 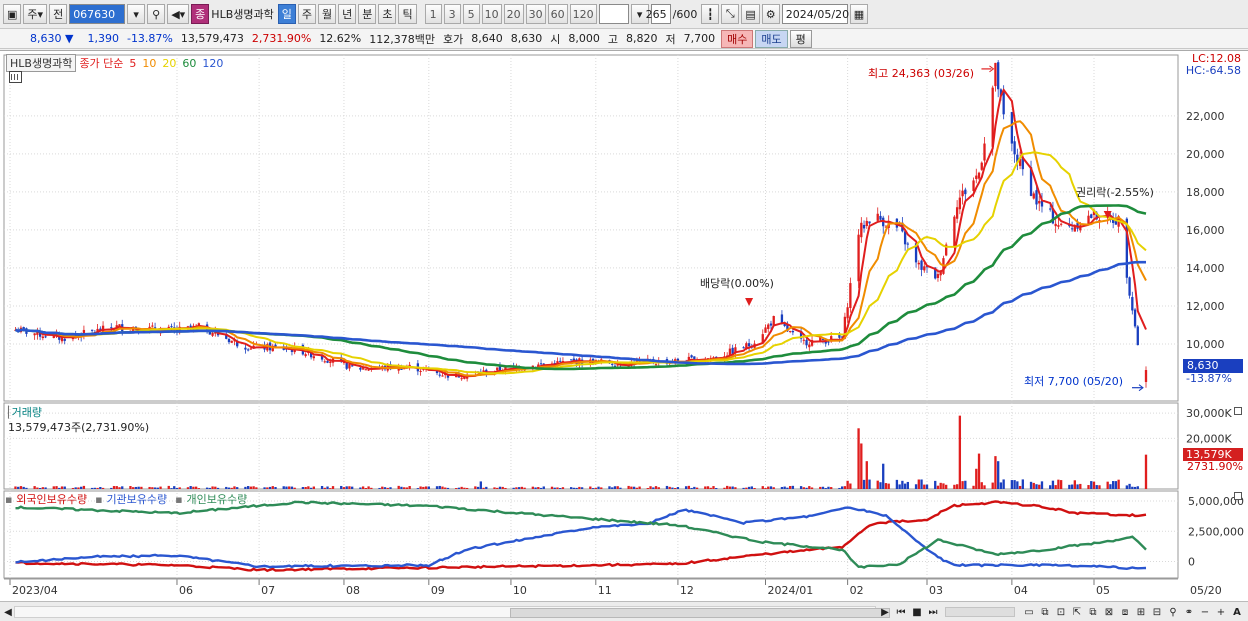 What do you see at coordinates (452, 612) in the screenshot?
I see `scroll-track` at bounding box center [452, 612].